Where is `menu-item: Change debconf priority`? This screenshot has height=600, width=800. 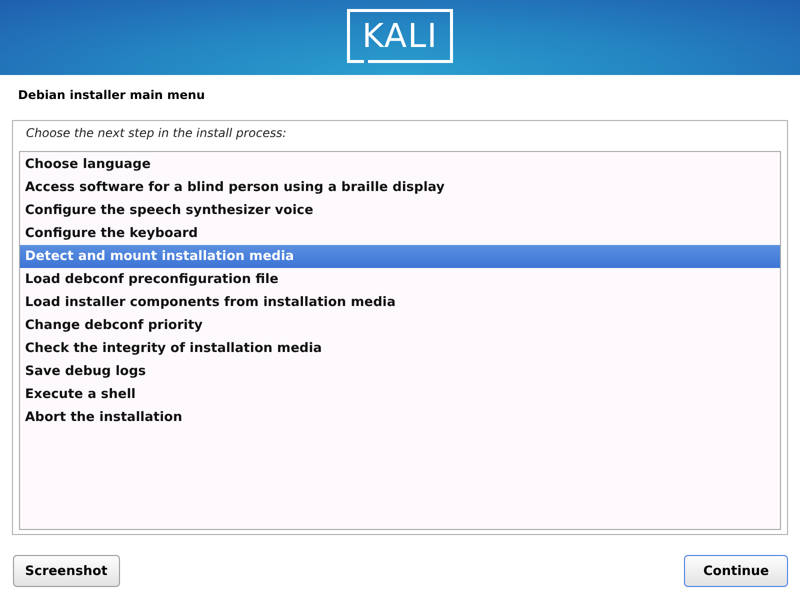
menu-item: Change debconf priority is located at coordinates (400, 325).